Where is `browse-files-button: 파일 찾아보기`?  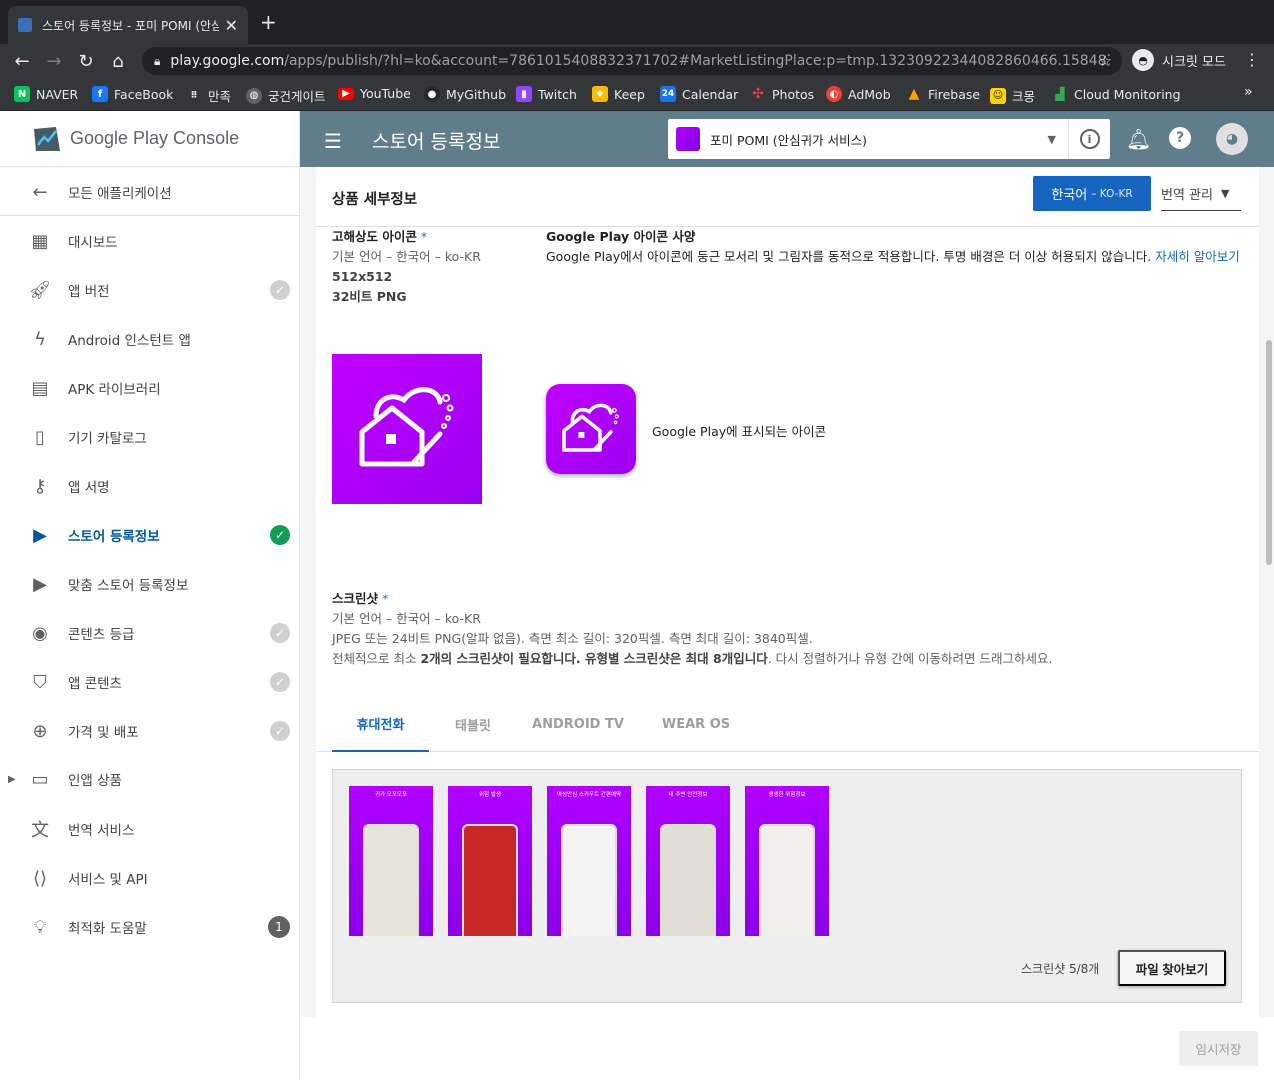
browse-files-button: 파일 찾아보기 is located at coordinates (1172, 968).